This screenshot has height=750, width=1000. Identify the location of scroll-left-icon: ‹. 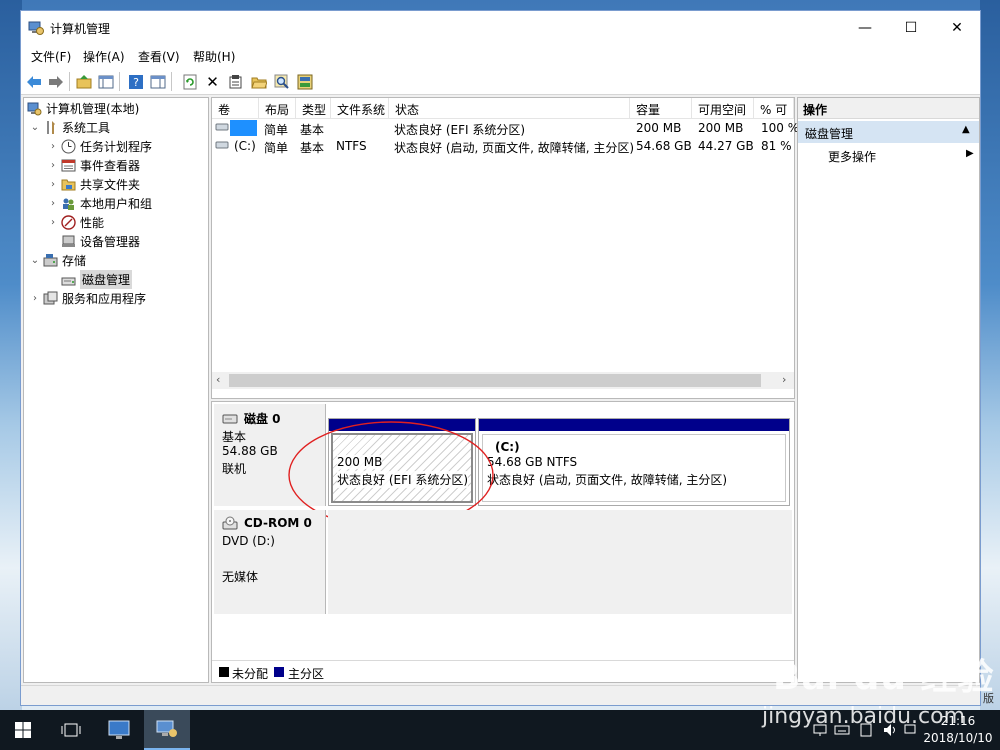
(218, 379).